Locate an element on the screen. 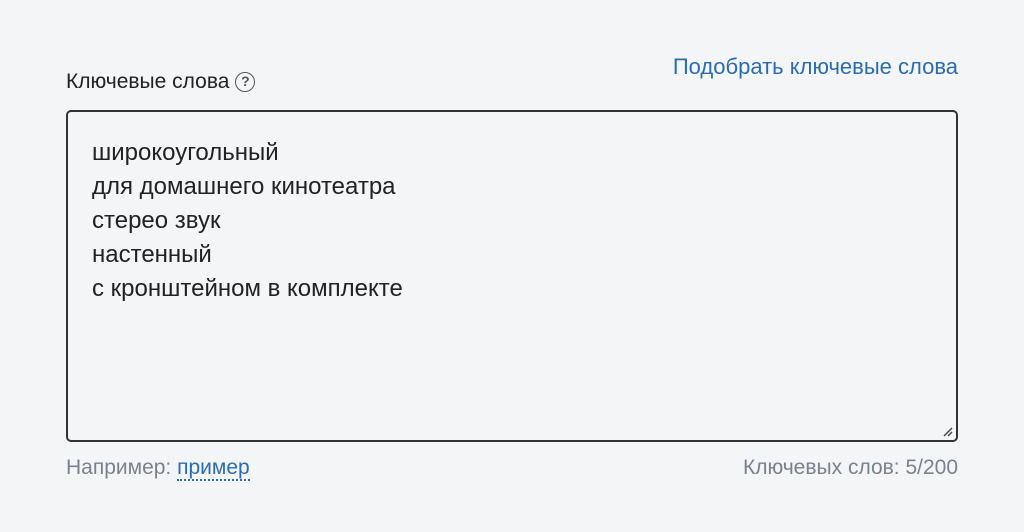  keyword-line: настенный is located at coordinates (152, 254).